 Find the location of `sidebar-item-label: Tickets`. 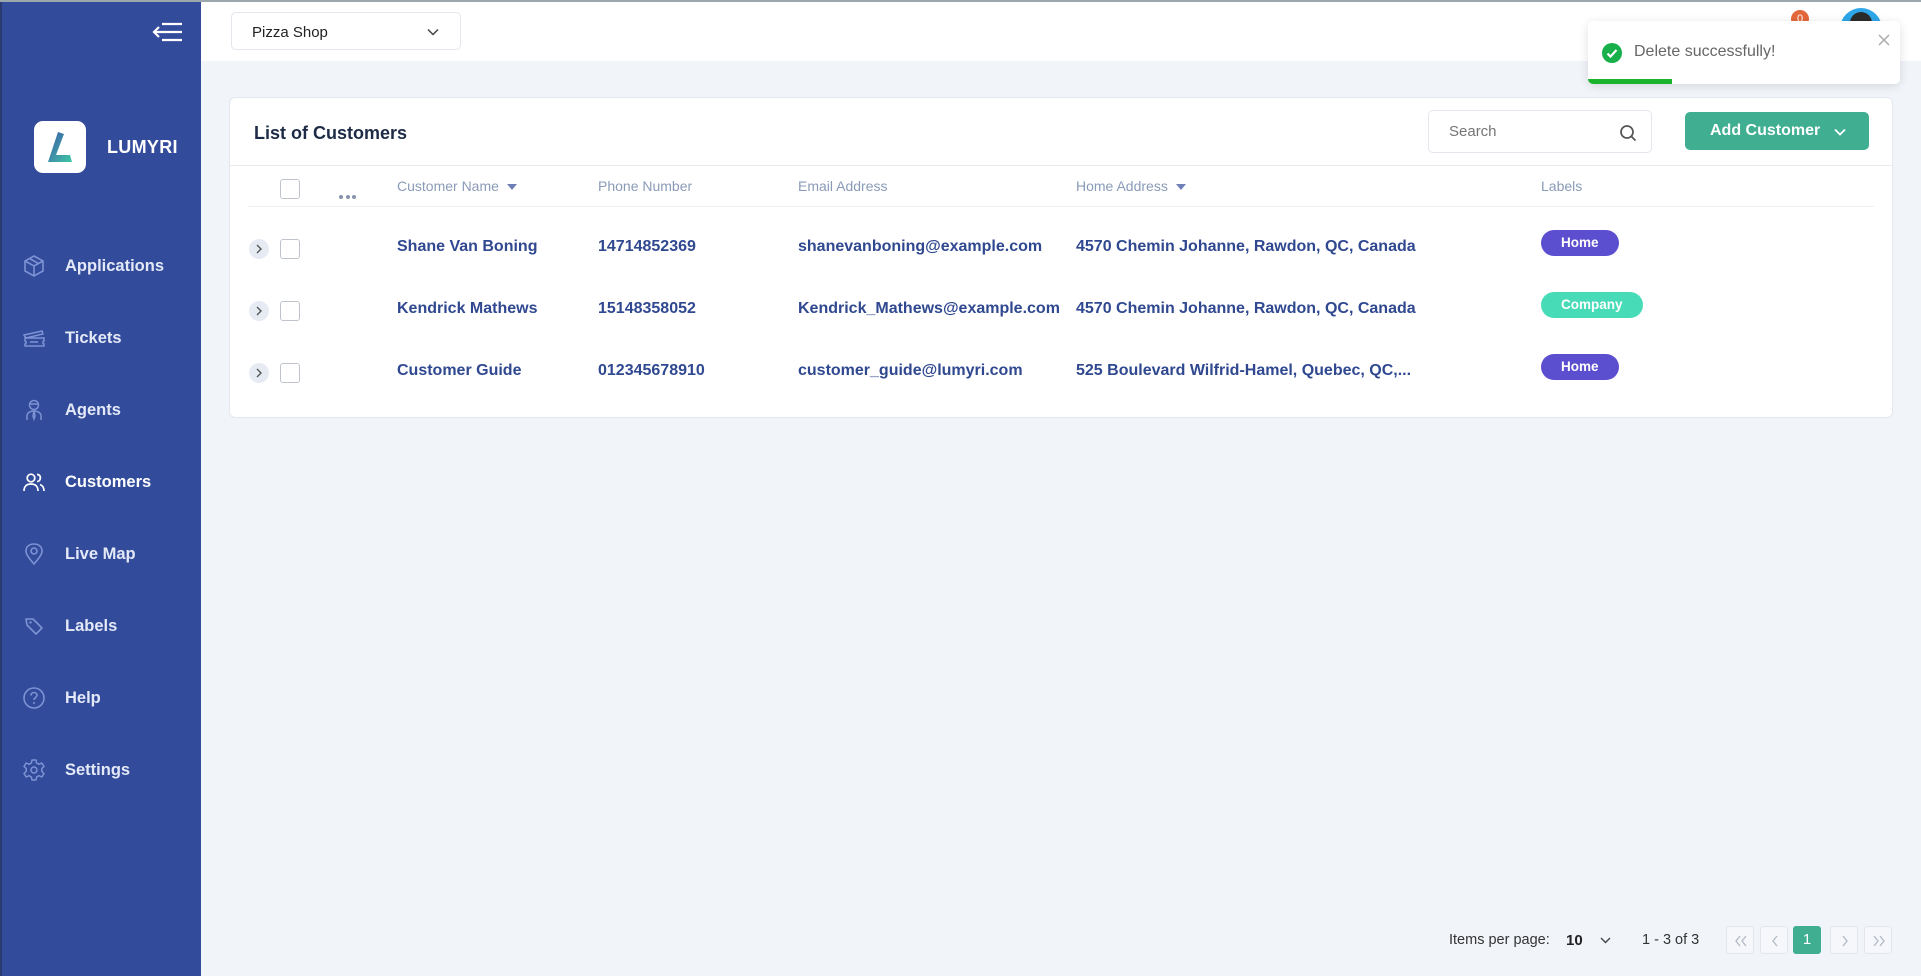

sidebar-item-label: Tickets is located at coordinates (93, 337).